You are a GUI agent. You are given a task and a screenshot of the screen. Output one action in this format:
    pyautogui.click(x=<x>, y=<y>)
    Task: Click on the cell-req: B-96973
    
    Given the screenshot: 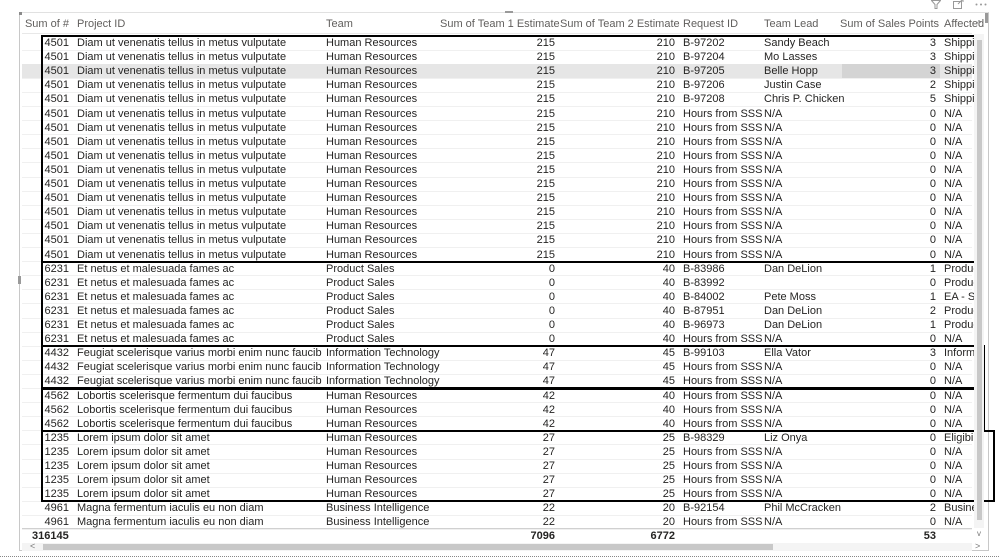 What is the action you would take?
    pyautogui.click(x=723, y=325)
    